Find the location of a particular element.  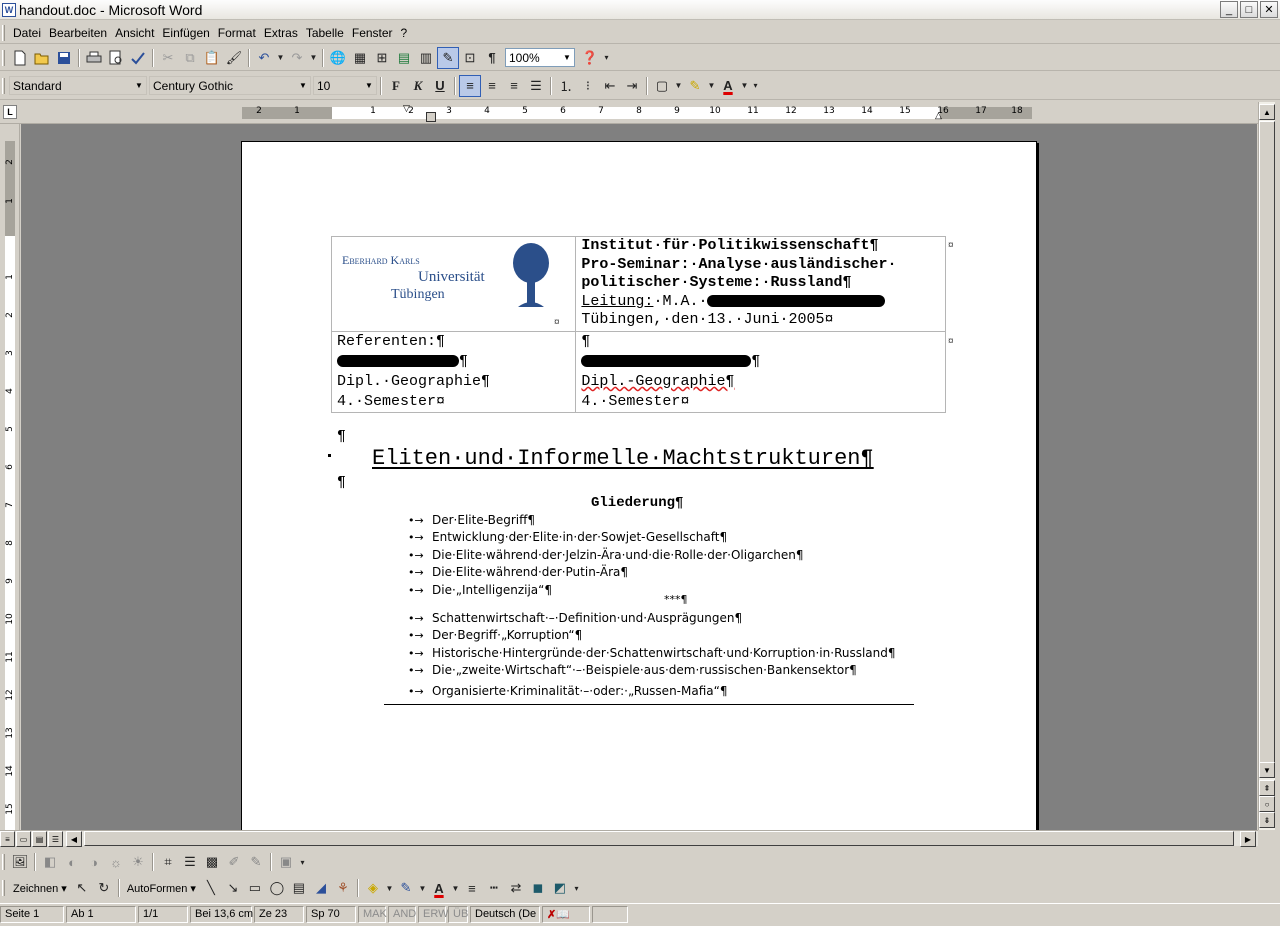

align-center-icon: ≡ is located at coordinates (492, 86).